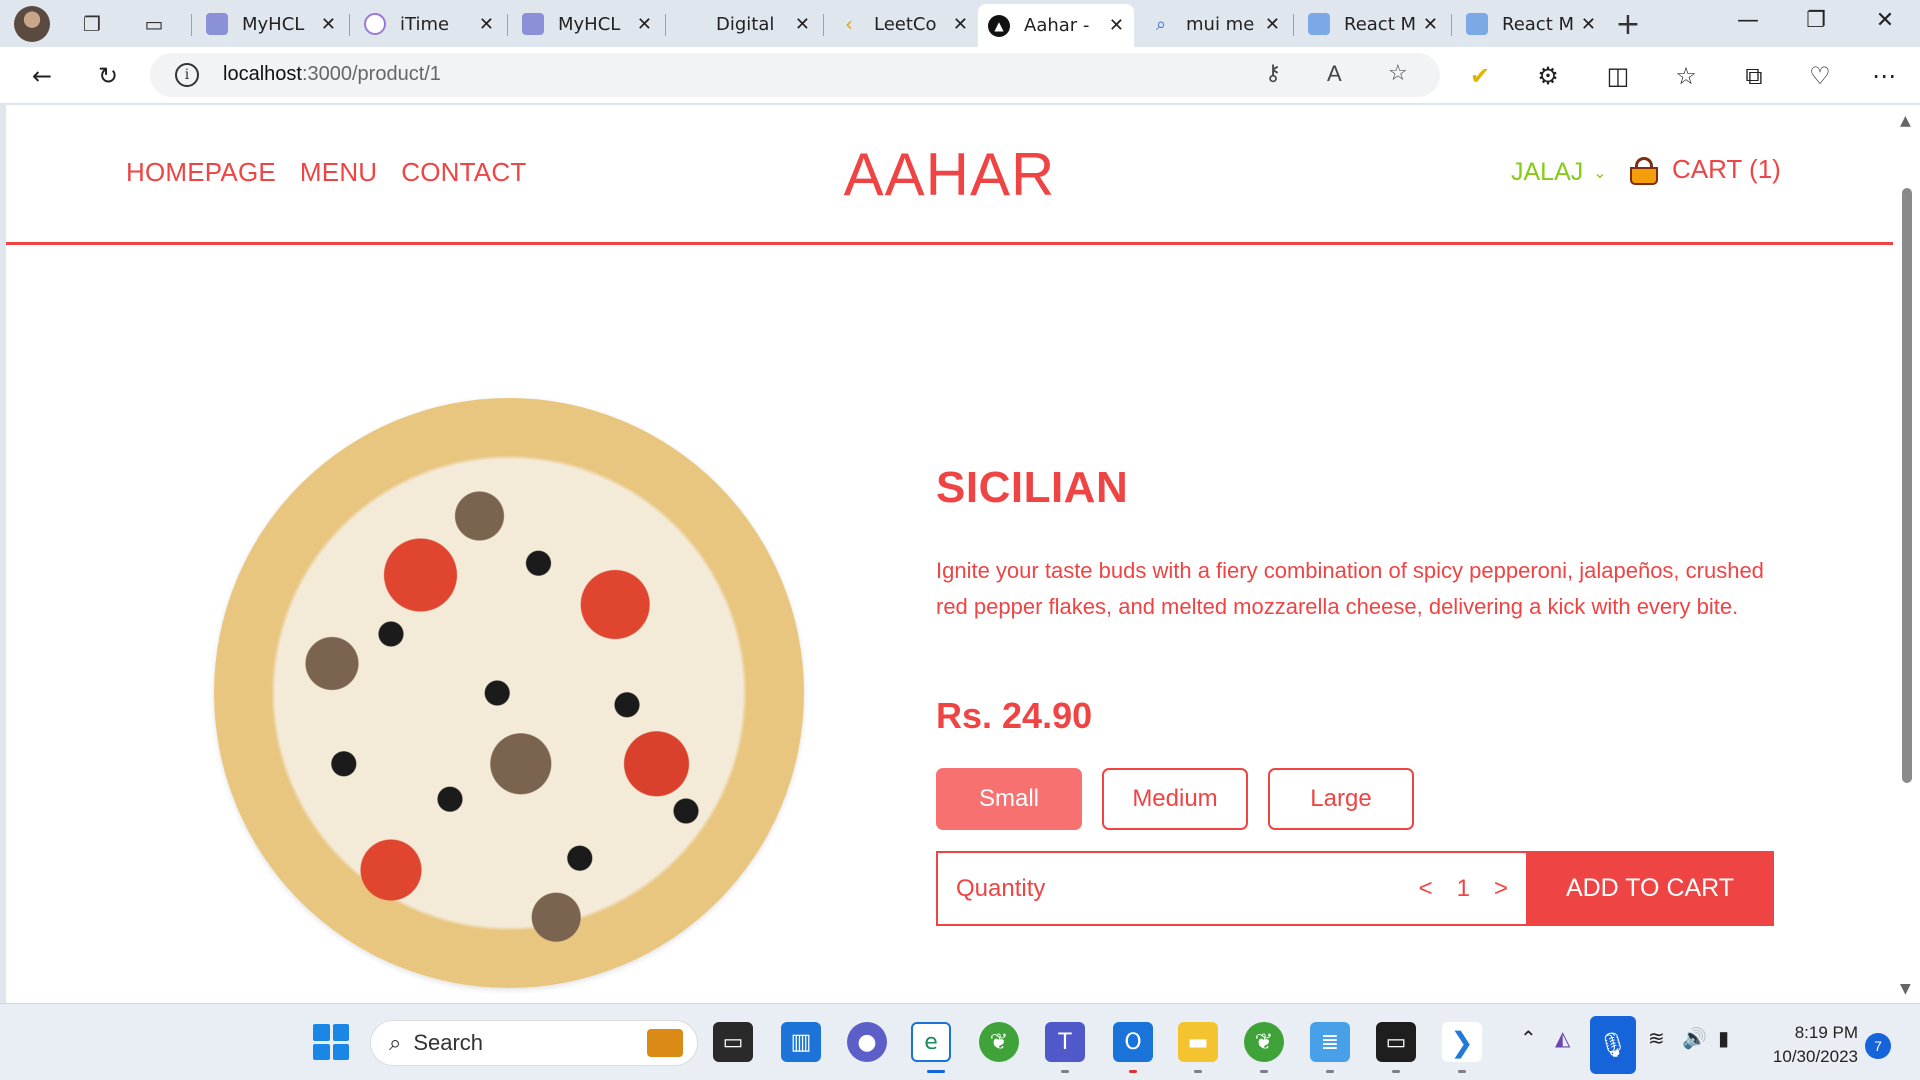 The height and width of the screenshot is (1080, 1920). Describe the element at coordinates (801, 1042) in the screenshot. I see `widgets-icon: ▥` at that location.